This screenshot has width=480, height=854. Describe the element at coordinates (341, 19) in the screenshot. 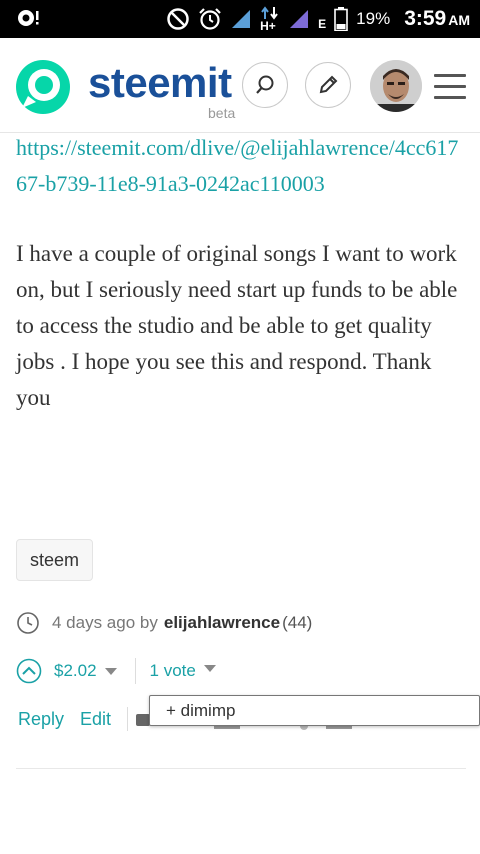

I see `battery-icon` at that location.